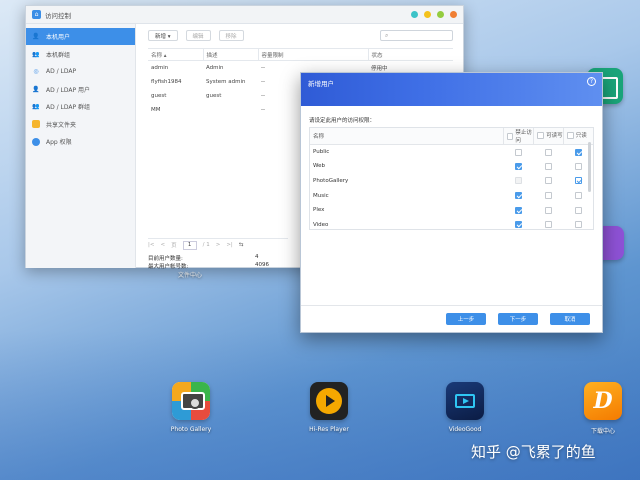 The image size is (640, 480). Describe the element at coordinates (570, 135) in the screenshot. I see `select-all-ro-checkbox` at that location.